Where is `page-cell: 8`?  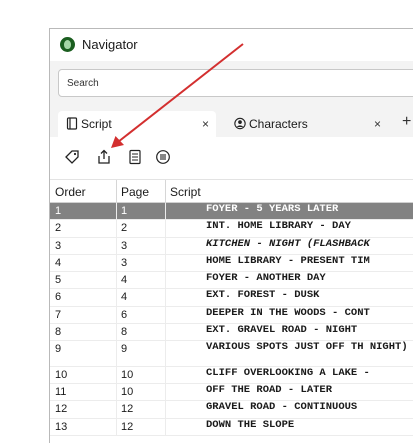 page-cell: 8 is located at coordinates (124, 332).